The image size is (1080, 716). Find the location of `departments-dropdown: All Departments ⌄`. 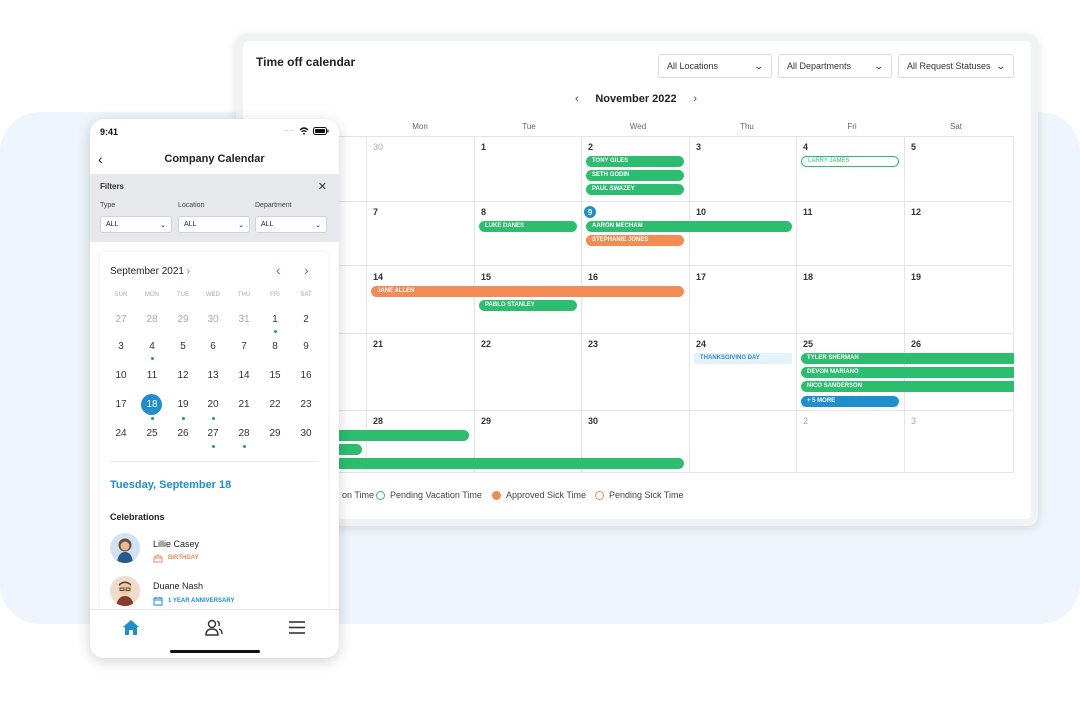

departments-dropdown: All Departments ⌄ is located at coordinates (835, 66).